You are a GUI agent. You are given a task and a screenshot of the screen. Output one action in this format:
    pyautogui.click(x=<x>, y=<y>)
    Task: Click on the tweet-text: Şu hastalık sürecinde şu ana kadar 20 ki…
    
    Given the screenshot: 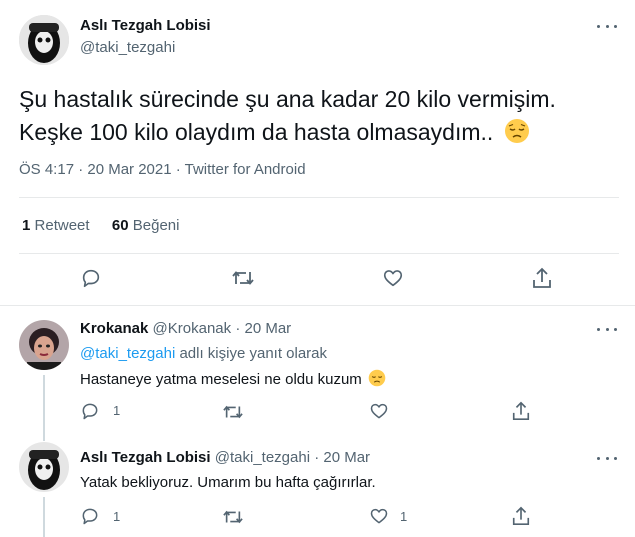 What is the action you would take?
    pyautogui.click(x=319, y=116)
    